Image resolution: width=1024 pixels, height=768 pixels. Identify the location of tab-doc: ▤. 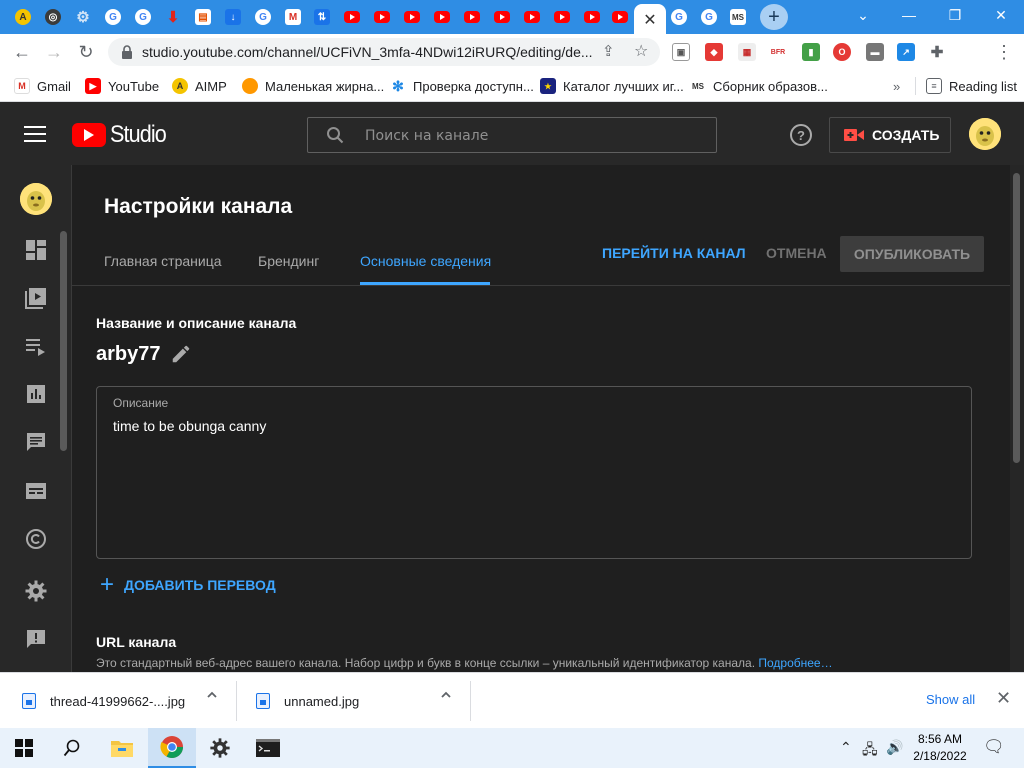
(203, 17).